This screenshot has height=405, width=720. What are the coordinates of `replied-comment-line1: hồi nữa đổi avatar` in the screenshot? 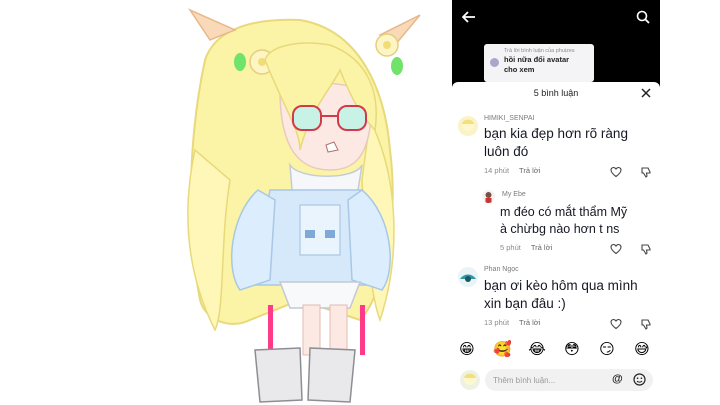 It's located at (537, 59).